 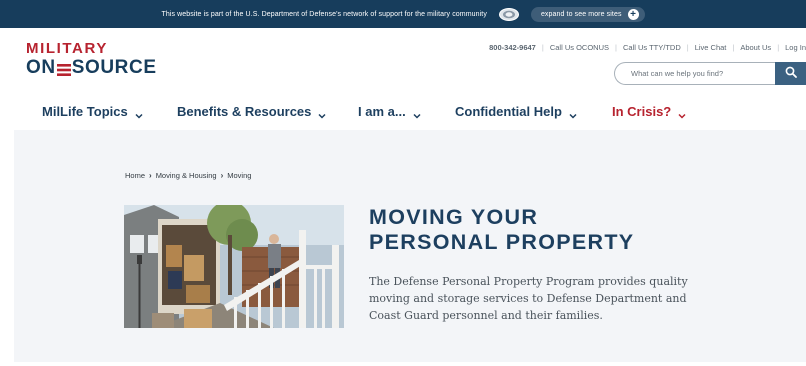 What do you see at coordinates (244, 111) in the screenshot?
I see `nav-label: Benefits & Resources` at bounding box center [244, 111].